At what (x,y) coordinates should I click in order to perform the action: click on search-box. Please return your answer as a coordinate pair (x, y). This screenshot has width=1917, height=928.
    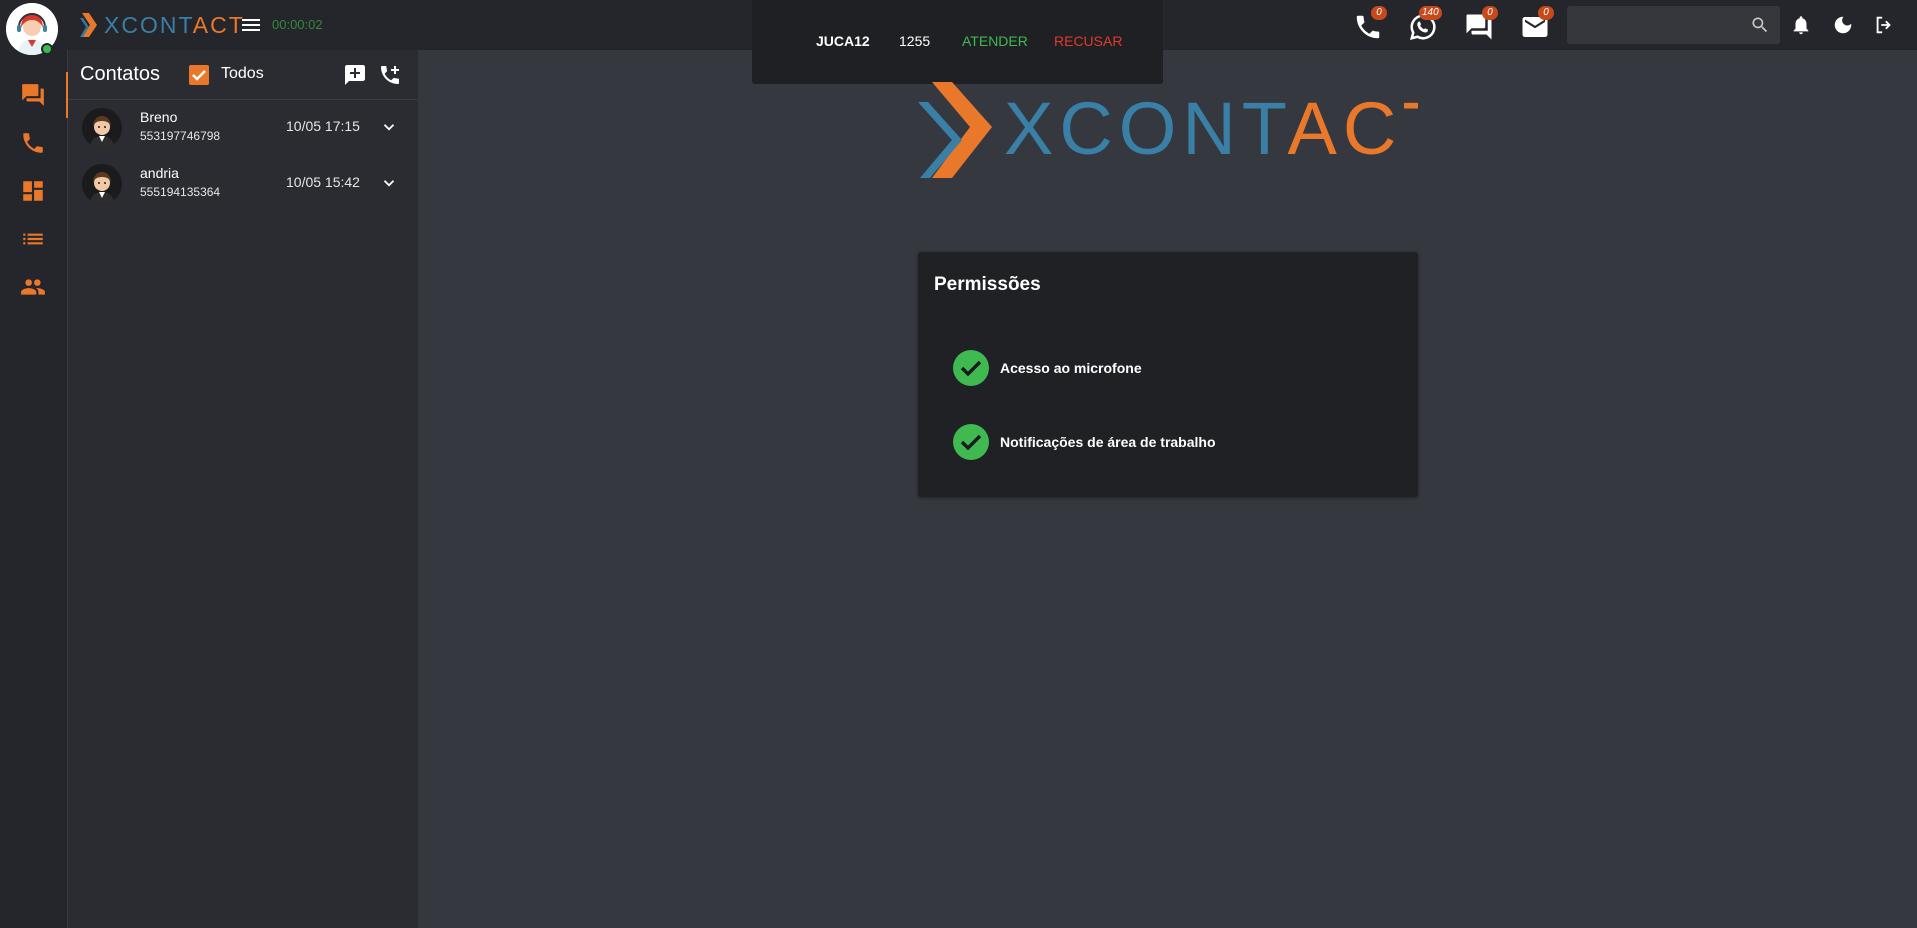
    Looking at the image, I should click on (1673, 25).